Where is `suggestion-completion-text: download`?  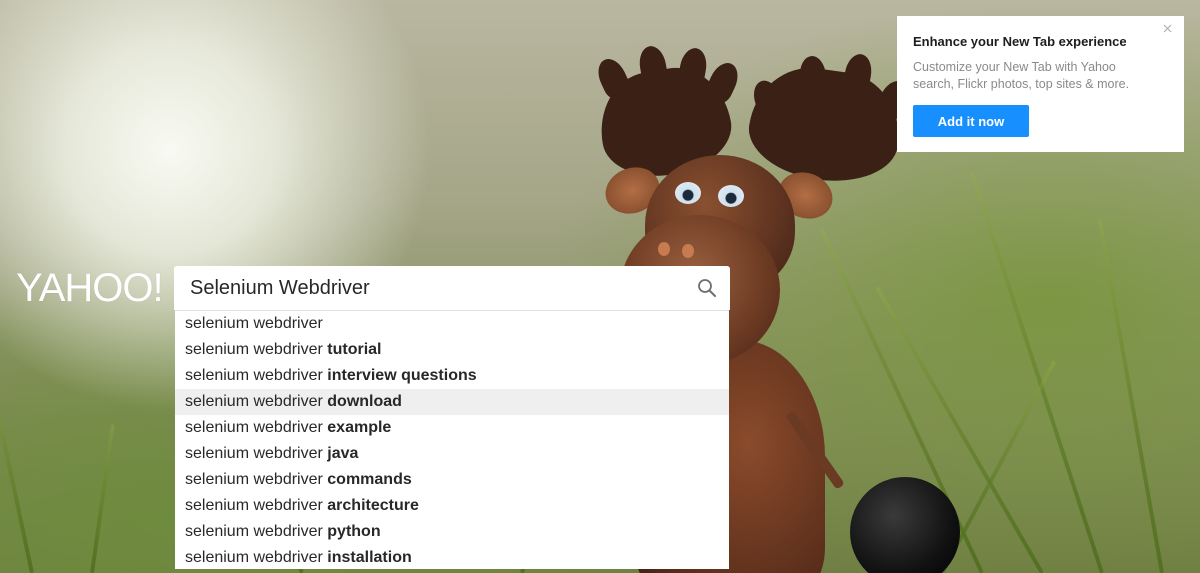 suggestion-completion-text: download is located at coordinates (364, 401).